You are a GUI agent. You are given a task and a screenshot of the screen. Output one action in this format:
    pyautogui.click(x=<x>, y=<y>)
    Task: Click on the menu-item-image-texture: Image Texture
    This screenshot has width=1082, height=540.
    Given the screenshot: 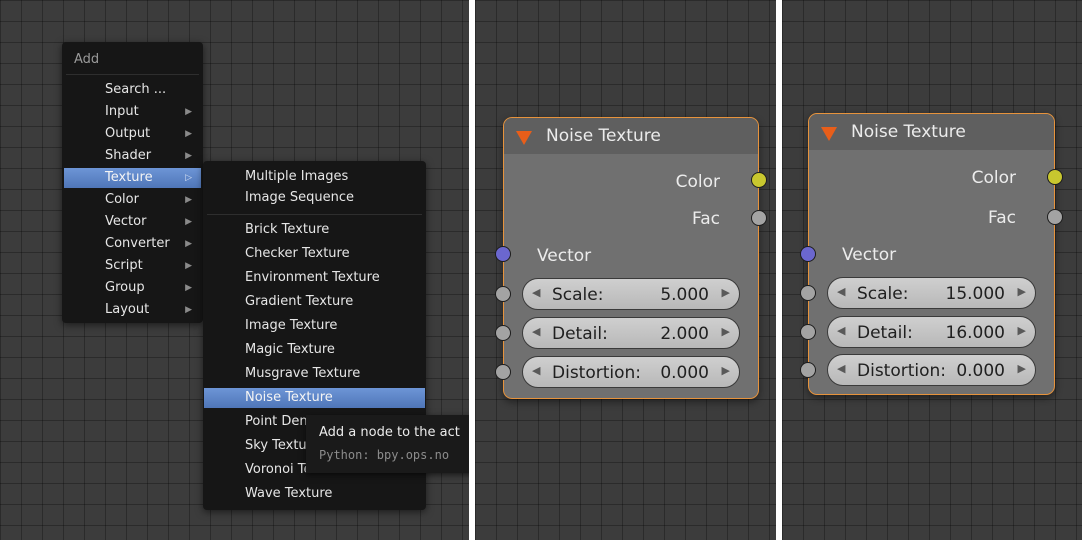 What is the action you would take?
    pyautogui.click(x=314, y=326)
    